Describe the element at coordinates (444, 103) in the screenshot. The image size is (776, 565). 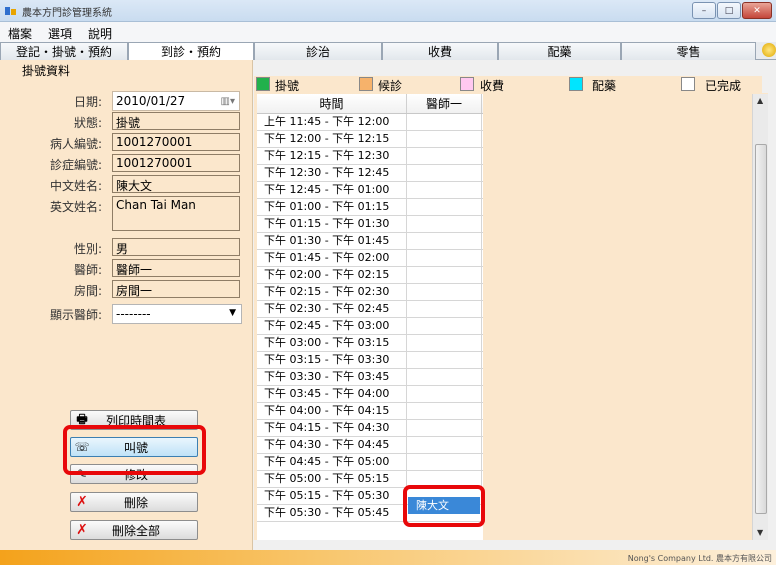
I see `column-doctor-one: 醫師一` at that location.